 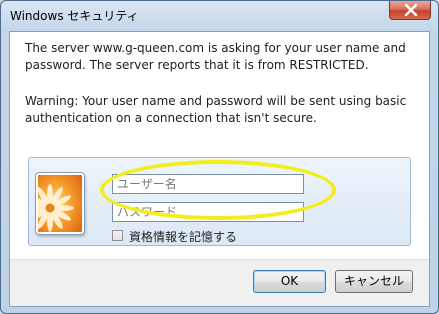 I want to click on button-bar: OK キャンセル, so click(x=219, y=282).